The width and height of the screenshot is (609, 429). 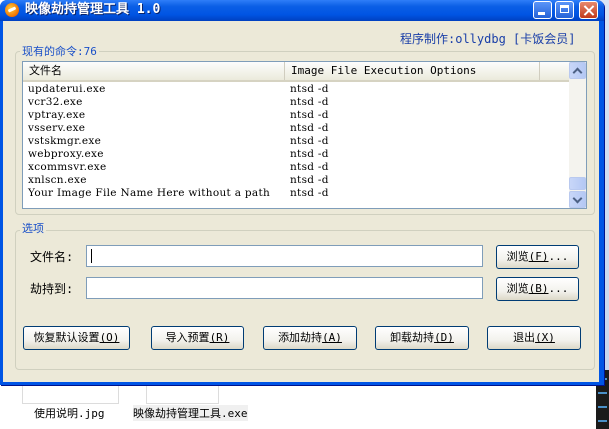 I want to click on row-filename: updaterui.exe, so click(x=67, y=89).